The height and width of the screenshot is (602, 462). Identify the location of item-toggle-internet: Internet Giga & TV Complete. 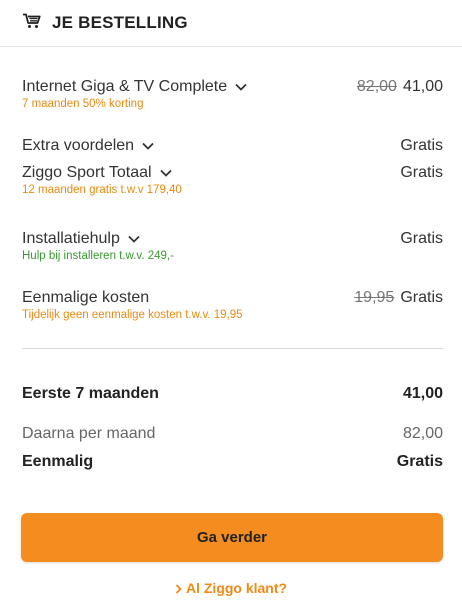
(134, 87).